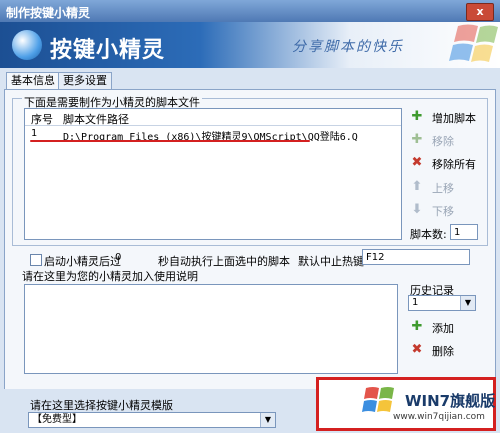 The height and width of the screenshot is (433, 500). I want to click on remove-icon: ✚, so click(417, 139).